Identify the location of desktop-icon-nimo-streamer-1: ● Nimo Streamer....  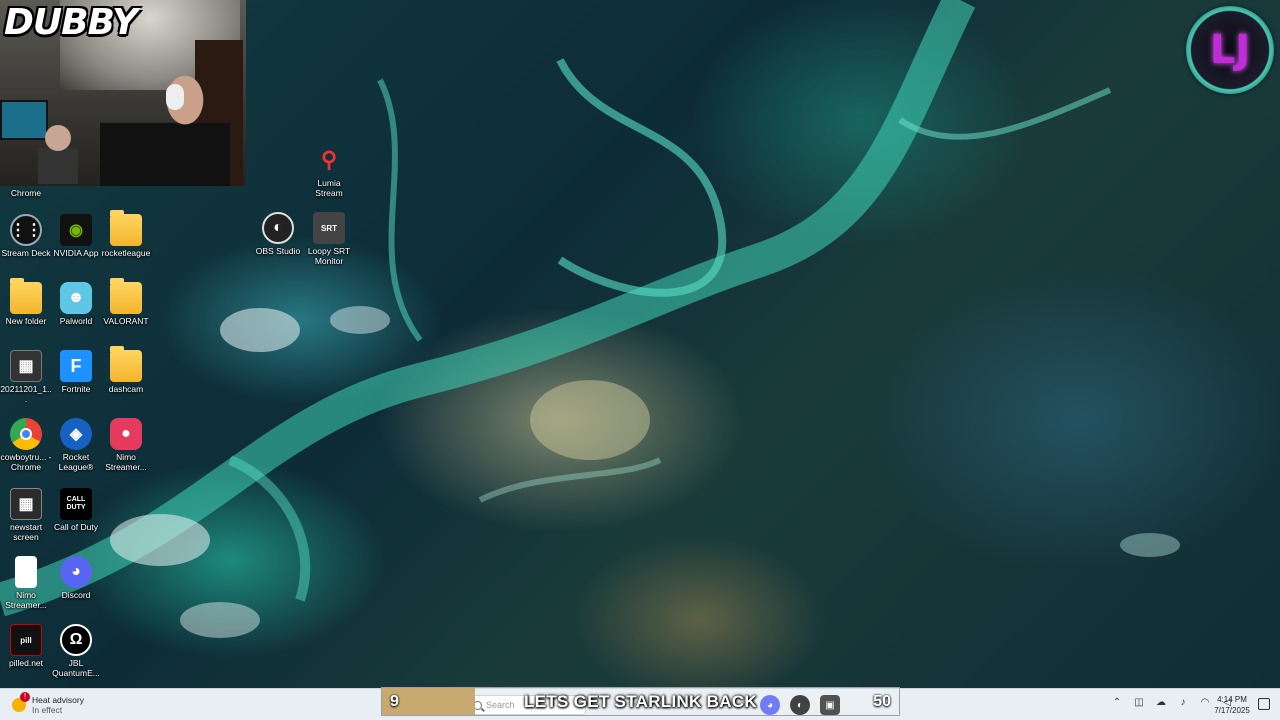
(126, 445).